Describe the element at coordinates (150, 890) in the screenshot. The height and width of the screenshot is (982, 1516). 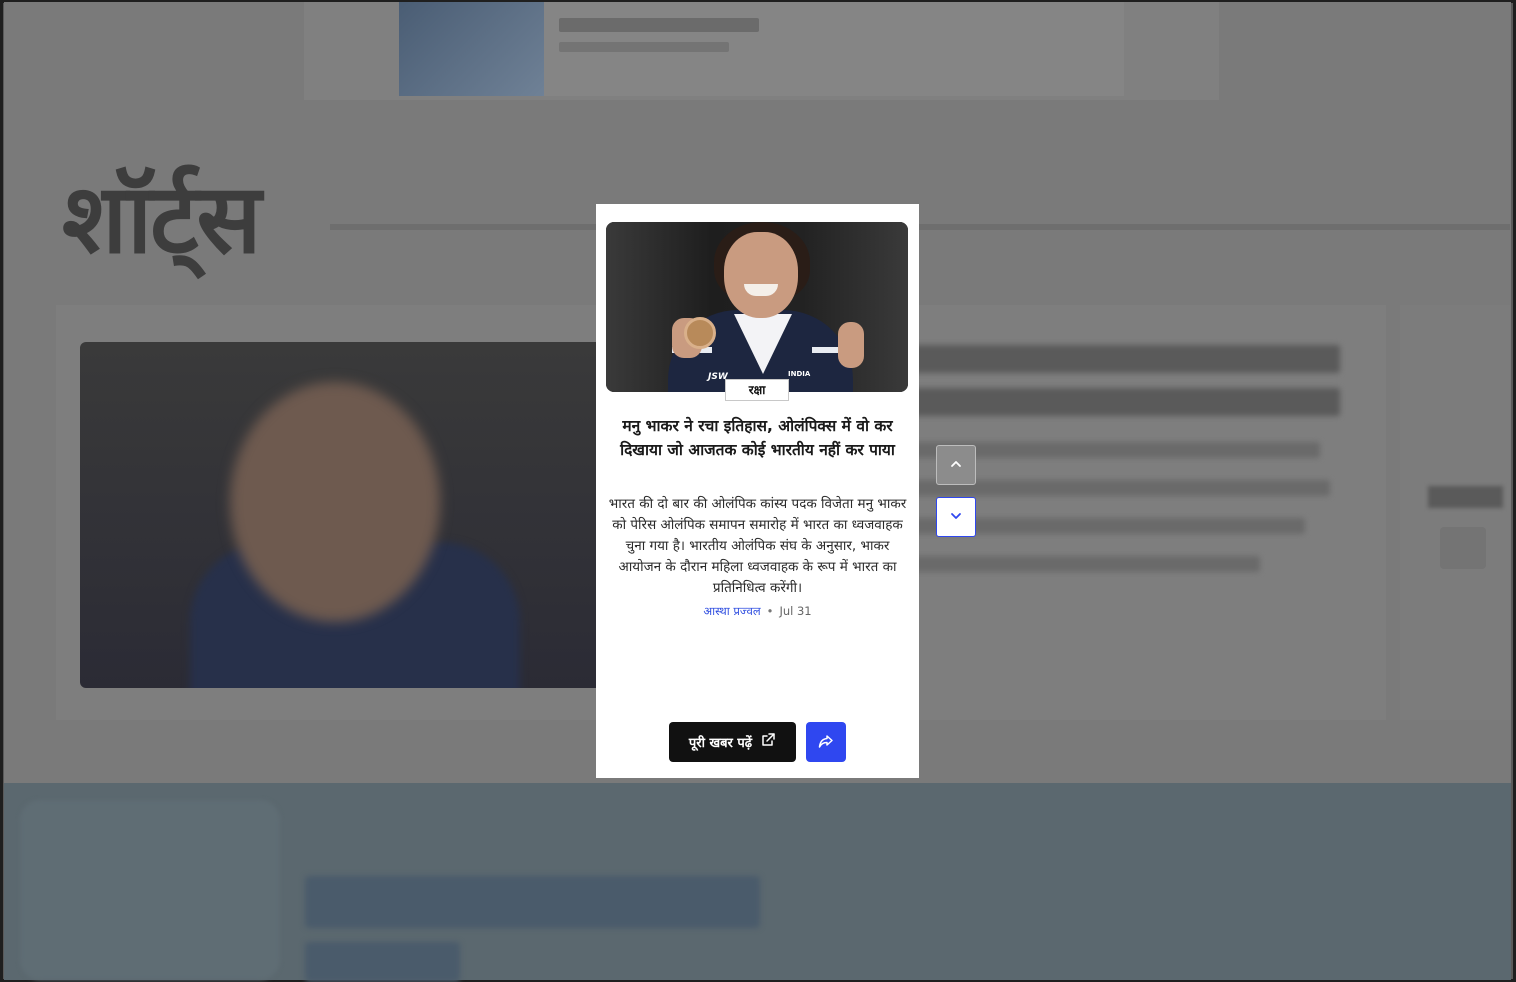
I see `promo-decoration` at that location.